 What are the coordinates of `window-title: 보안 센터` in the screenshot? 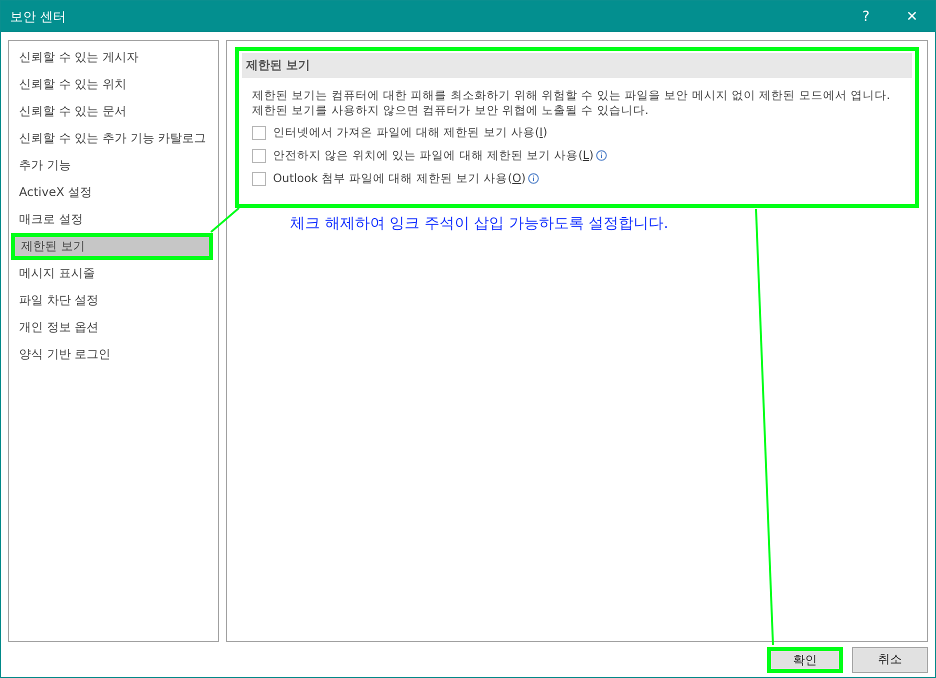 It's located at (39, 17).